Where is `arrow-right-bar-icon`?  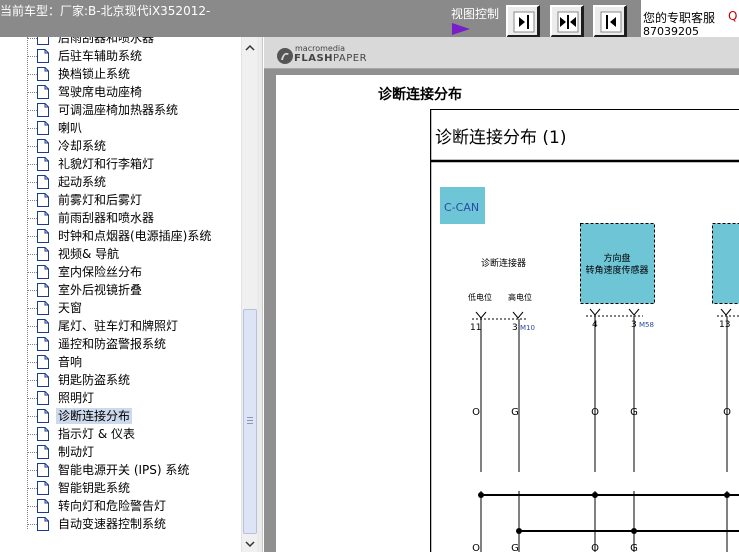
arrow-right-bar-icon is located at coordinates (524, 22).